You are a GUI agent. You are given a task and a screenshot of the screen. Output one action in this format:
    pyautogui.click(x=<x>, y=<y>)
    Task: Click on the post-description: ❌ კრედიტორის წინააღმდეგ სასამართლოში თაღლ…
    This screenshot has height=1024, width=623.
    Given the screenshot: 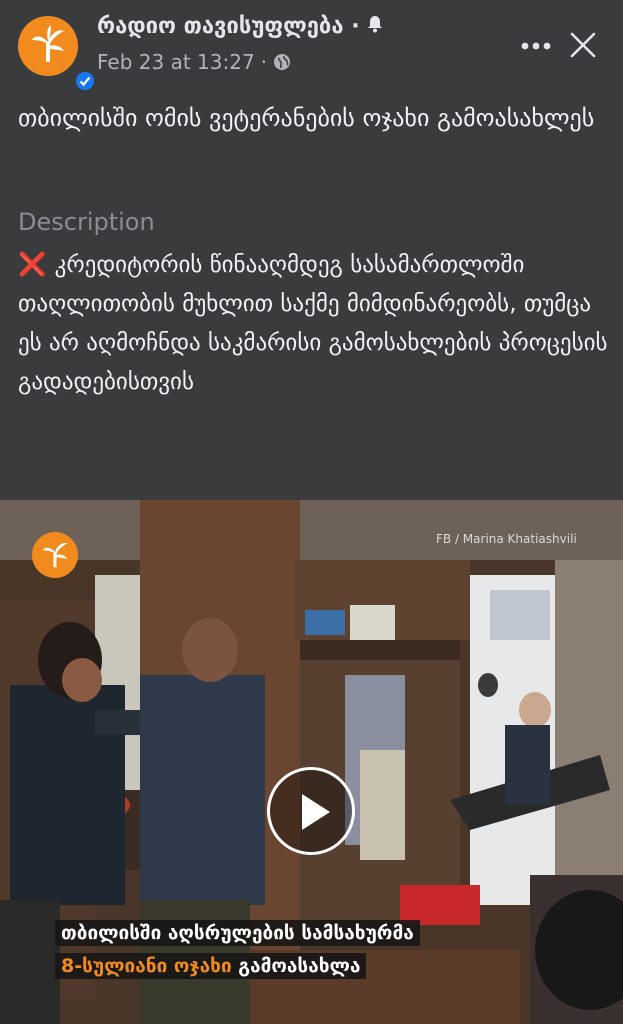 What is the action you would take?
    pyautogui.click(x=315, y=324)
    